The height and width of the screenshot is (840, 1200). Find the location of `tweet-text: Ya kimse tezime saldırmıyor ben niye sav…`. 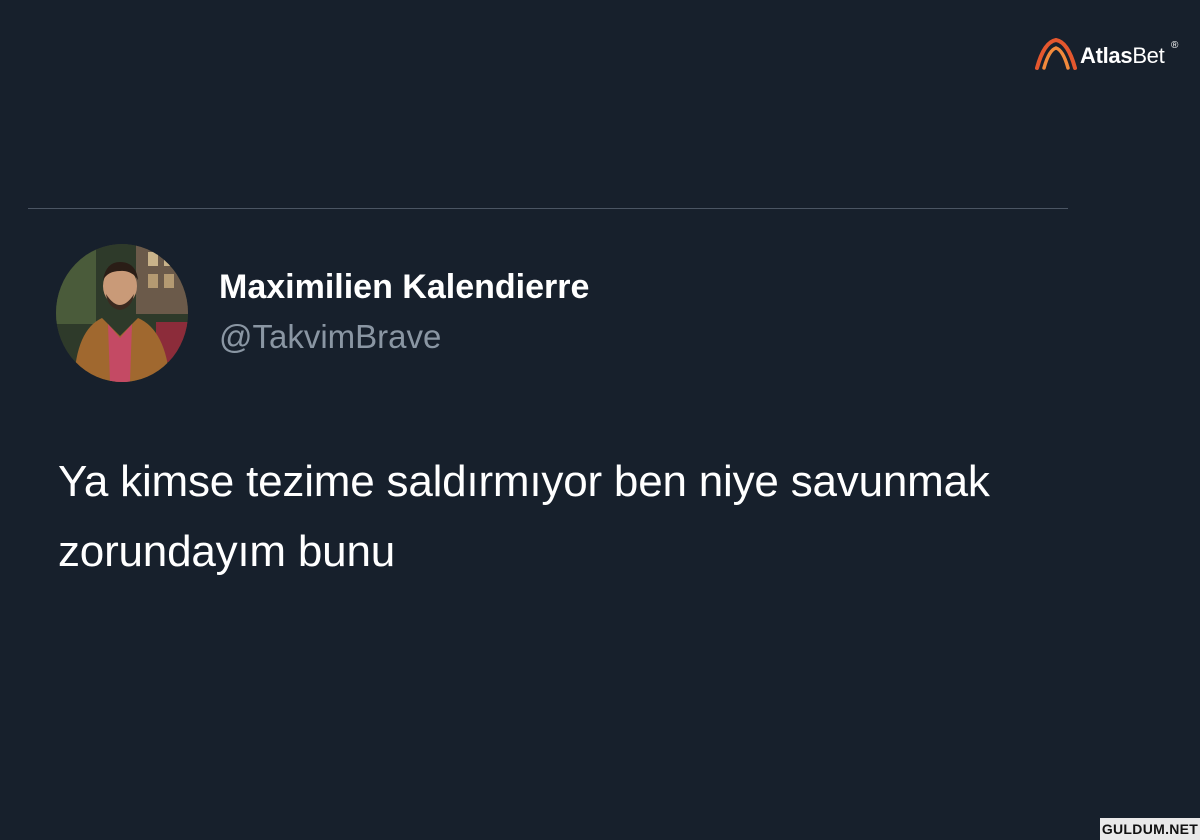

tweet-text: Ya kimse tezime saldırmıyor ben niye sav… is located at coordinates (524, 516).